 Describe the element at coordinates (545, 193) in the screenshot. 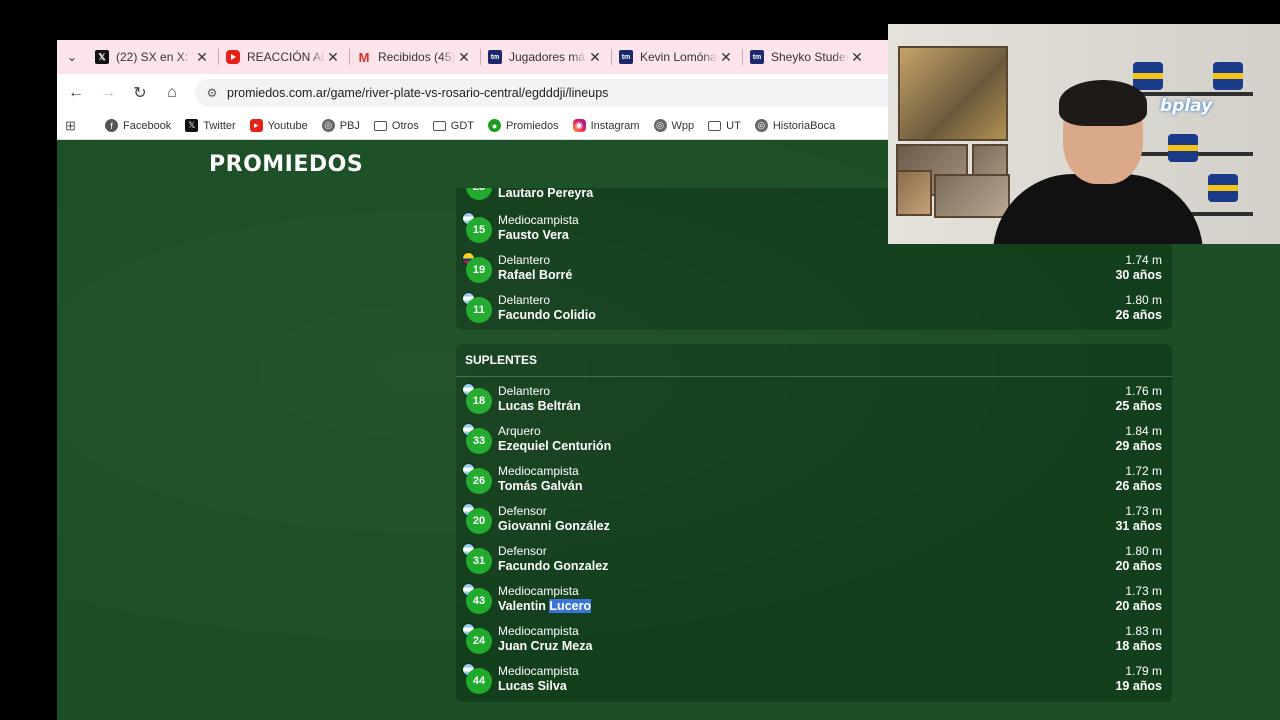

I see `player-name: Lautaro Pereyra` at that location.